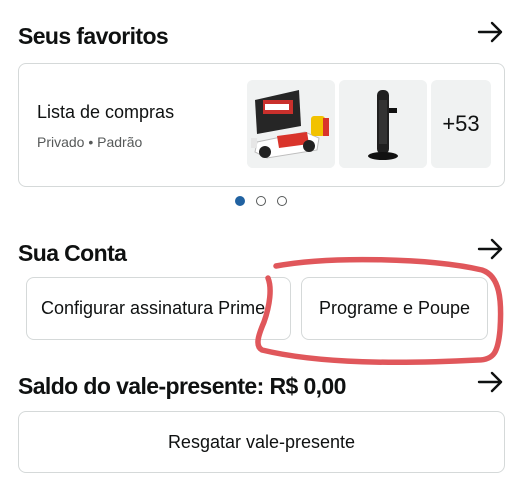  What do you see at coordinates (90, 142) in the screenshot?
I see `list-privacy-label: Privado • Padrão` at bounding box center [90, 142].